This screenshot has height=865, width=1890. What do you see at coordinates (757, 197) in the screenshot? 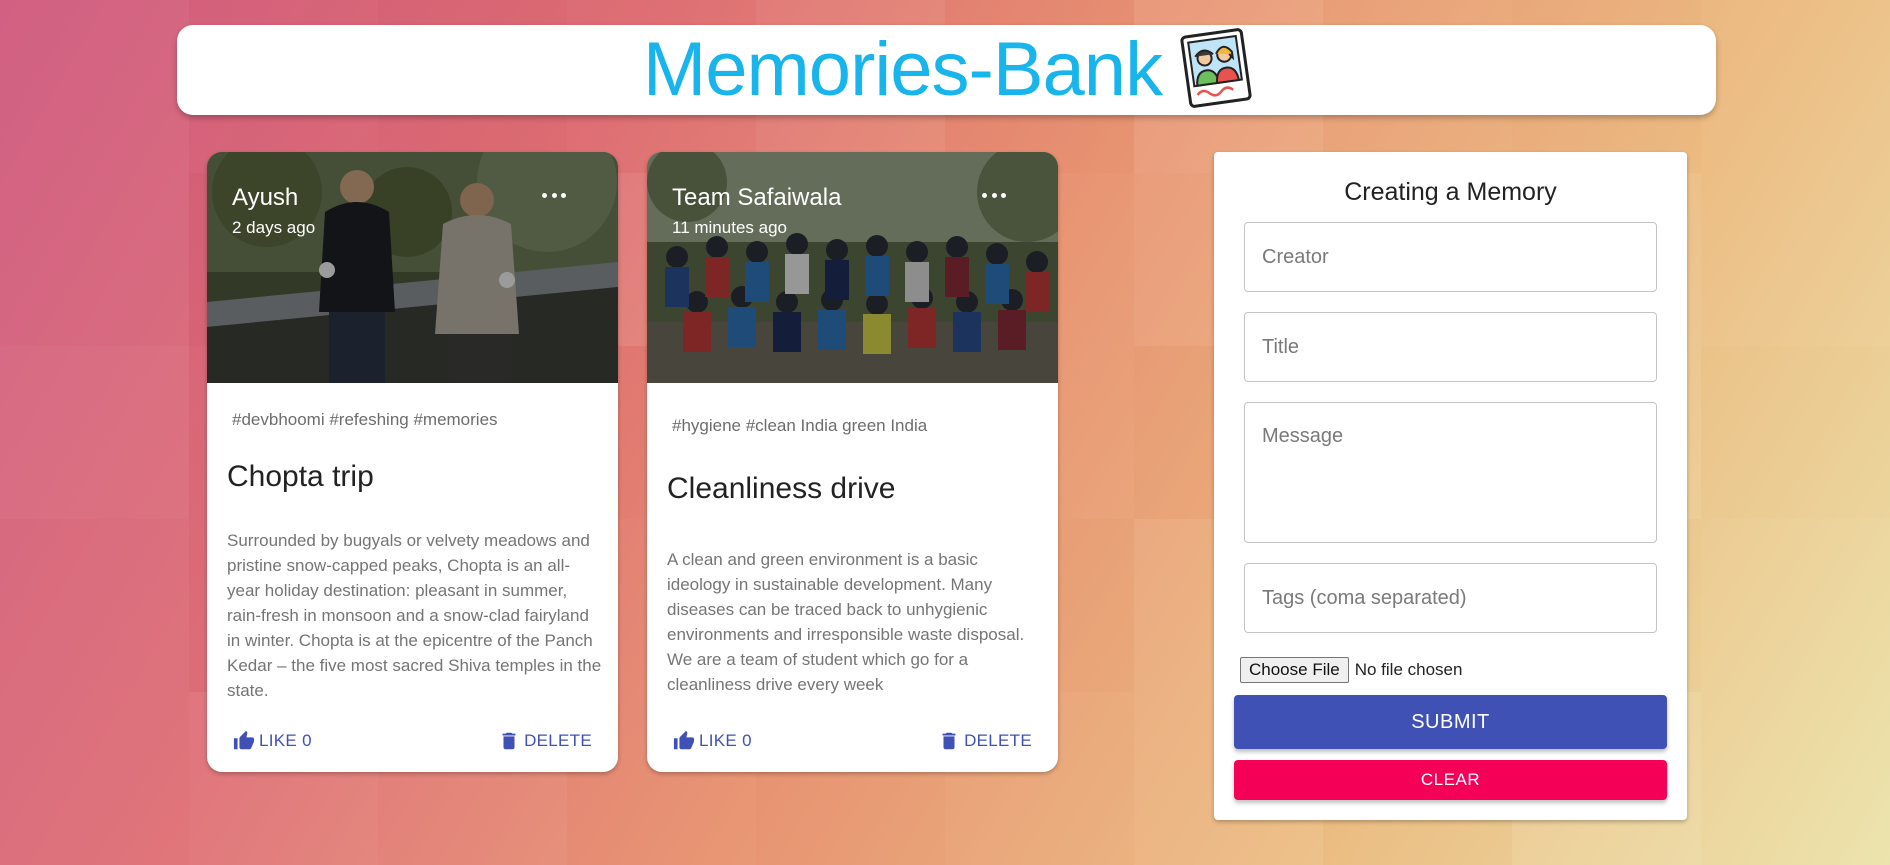
I see `post-creator: Team Safaiwala` at bounding box center [757, 197].